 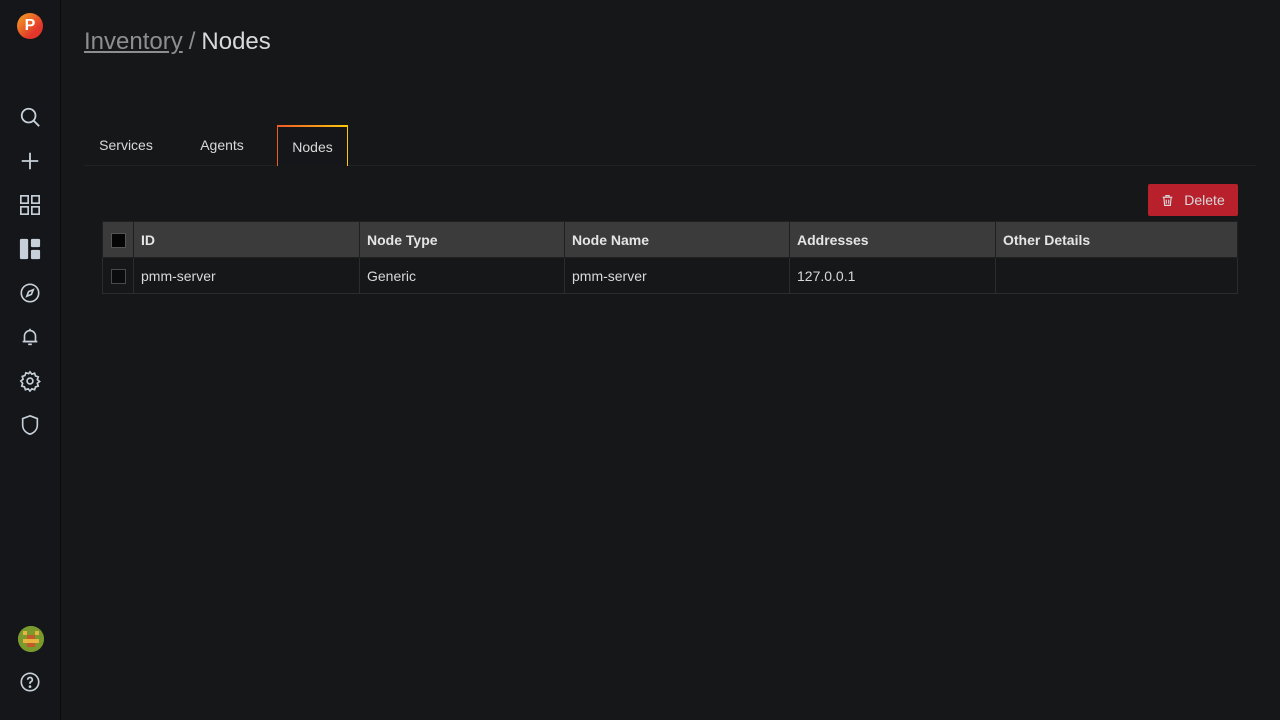 What do you see at coordinates (30, 249) in the screenshot?
I see `manage-icon` at bounding box center [30, 249].